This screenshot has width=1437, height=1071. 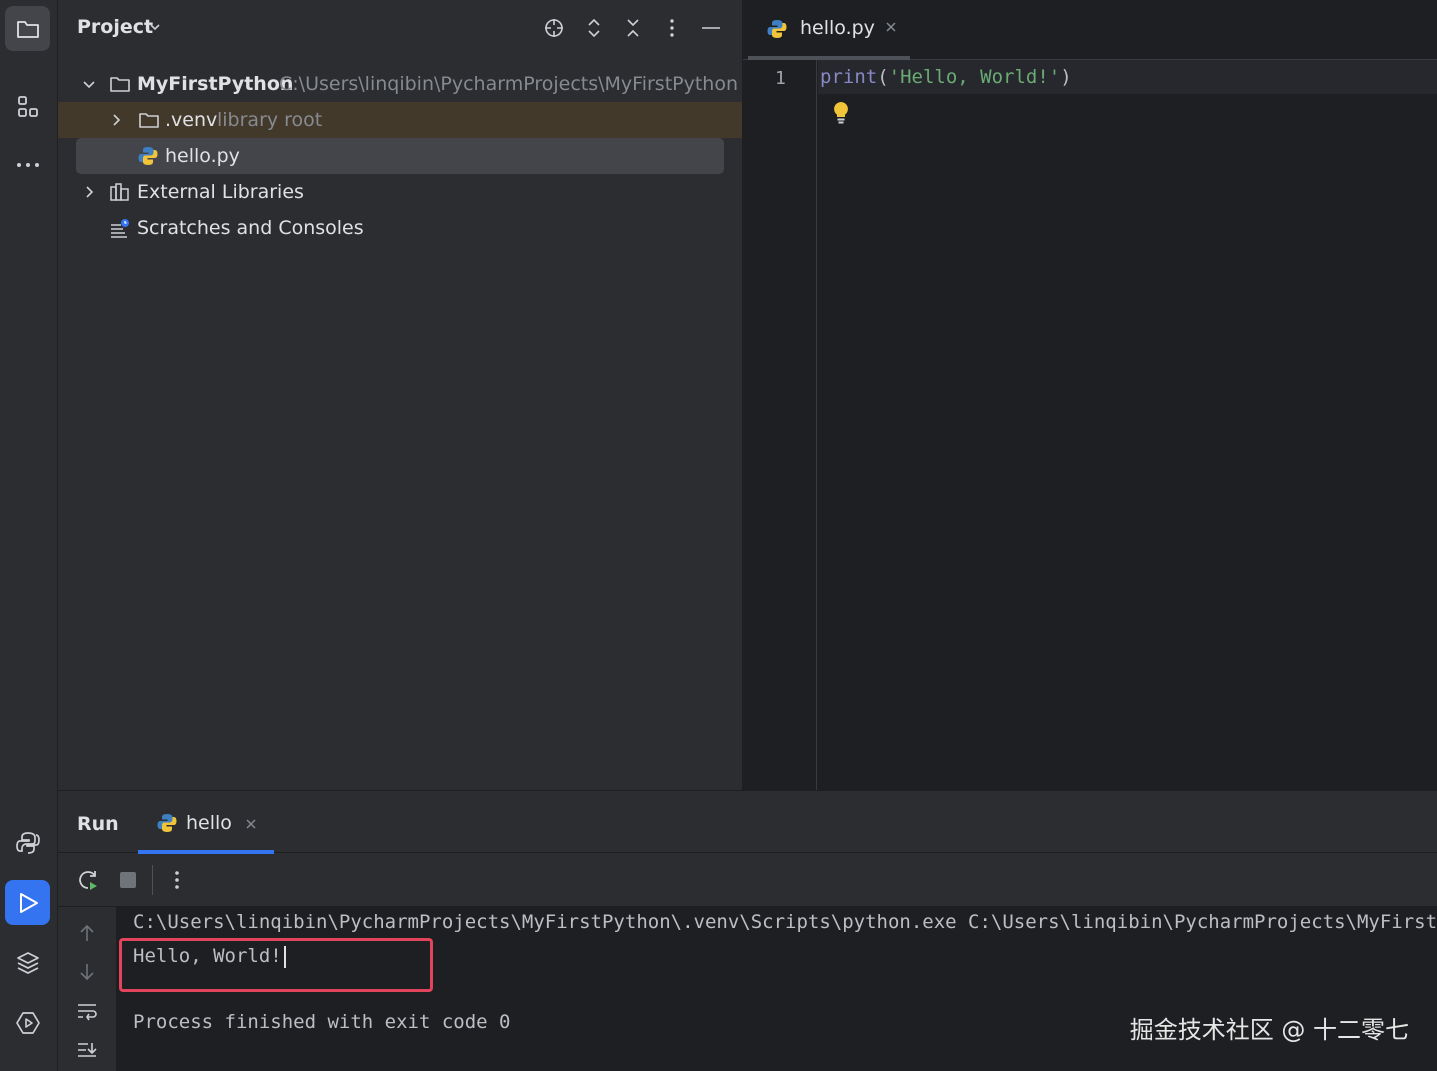 I want to click on tree-item-scratches: Scratches and Consoles, so click(x=400, y=228).